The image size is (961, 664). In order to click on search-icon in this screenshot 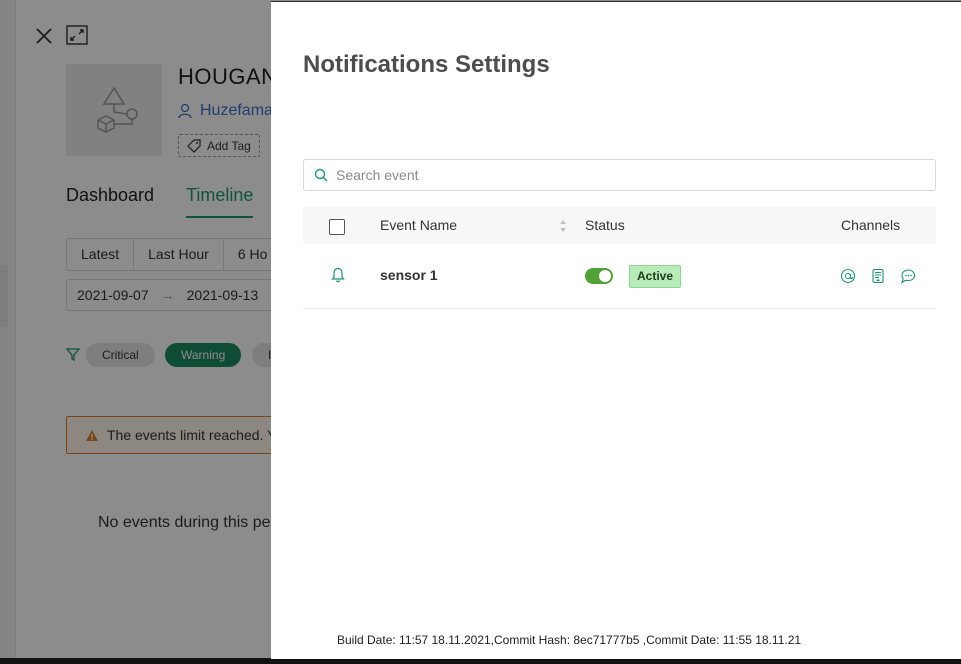, I will do `click(321, 175)`.